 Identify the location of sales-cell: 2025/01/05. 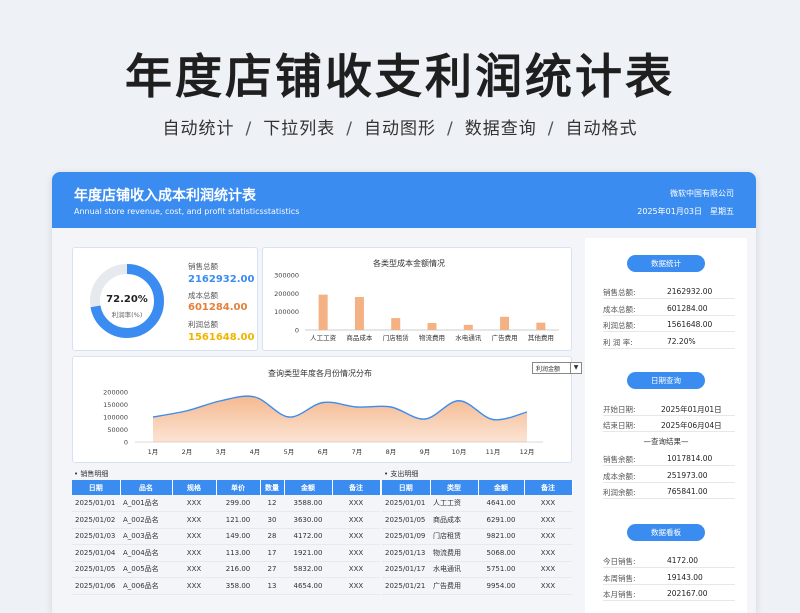
(96, 569).